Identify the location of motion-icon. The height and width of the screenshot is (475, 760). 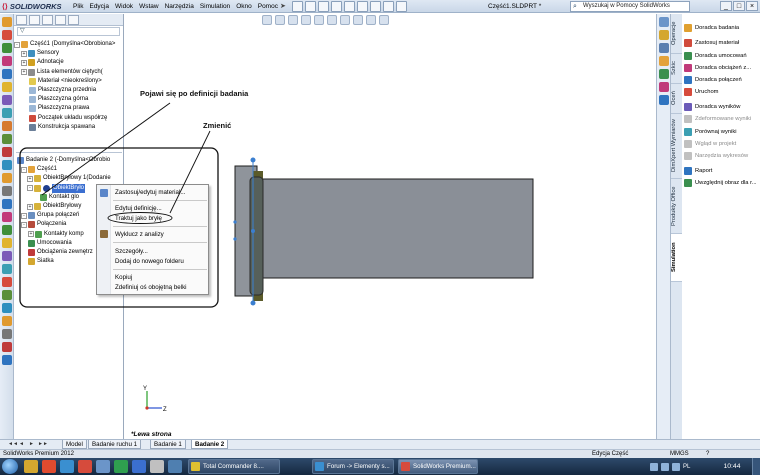
(7, 360).